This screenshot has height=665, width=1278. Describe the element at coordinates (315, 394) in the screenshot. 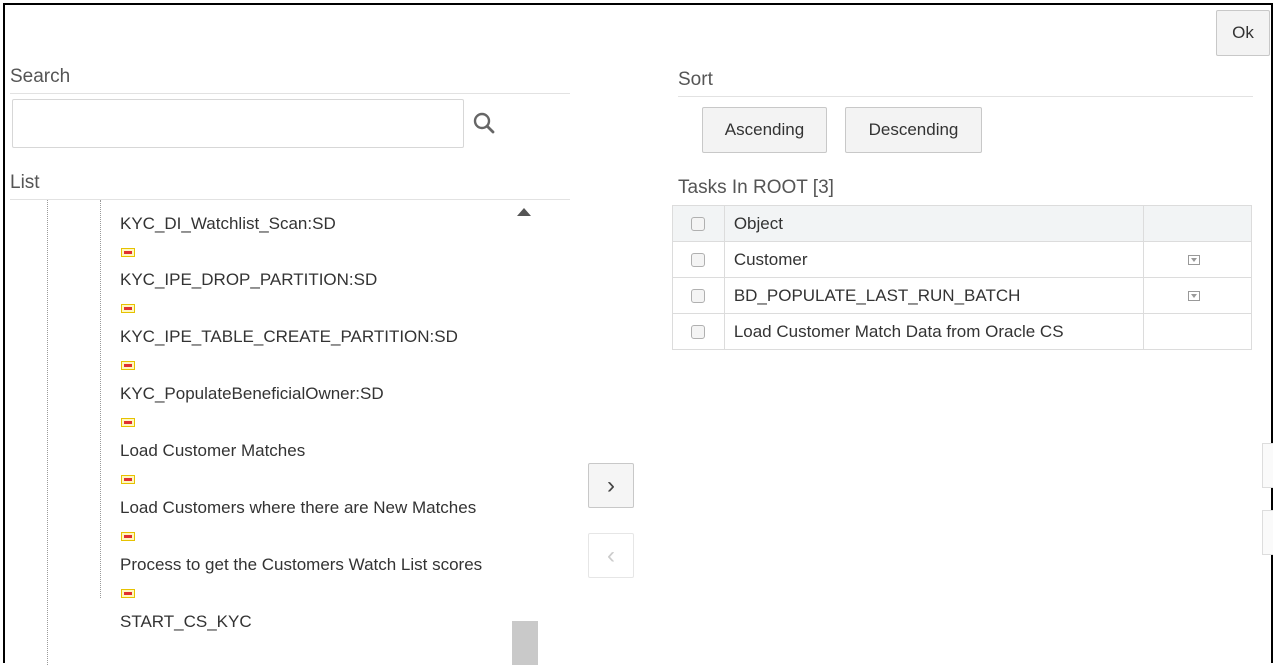

I see `list-item: KYC_PopulateBeneficialOwner:SD` at that location.